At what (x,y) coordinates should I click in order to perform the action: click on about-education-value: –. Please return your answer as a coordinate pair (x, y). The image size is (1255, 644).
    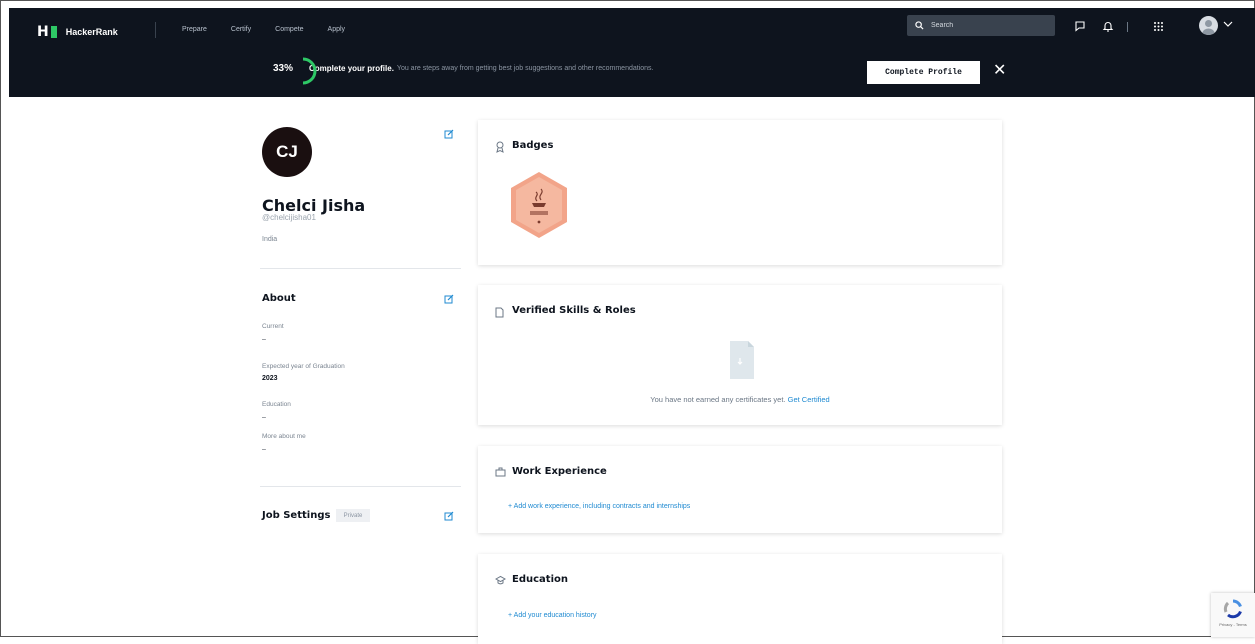
    Looking at the image, I should click on (264, 417).